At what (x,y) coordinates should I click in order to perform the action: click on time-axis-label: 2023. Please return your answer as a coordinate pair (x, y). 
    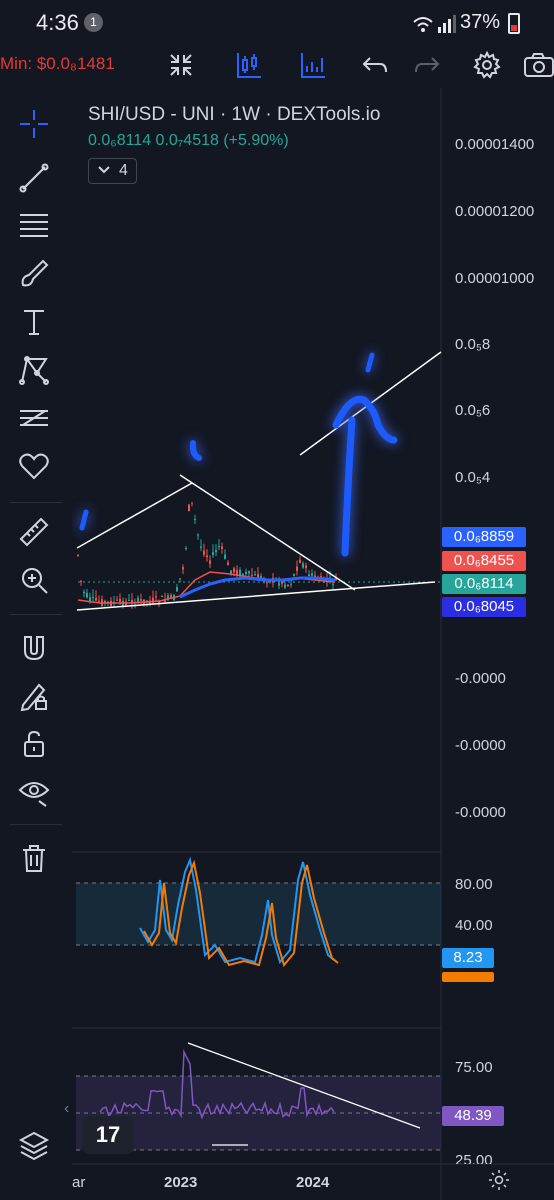
    Looking at the image, I should click on (181, 1182).